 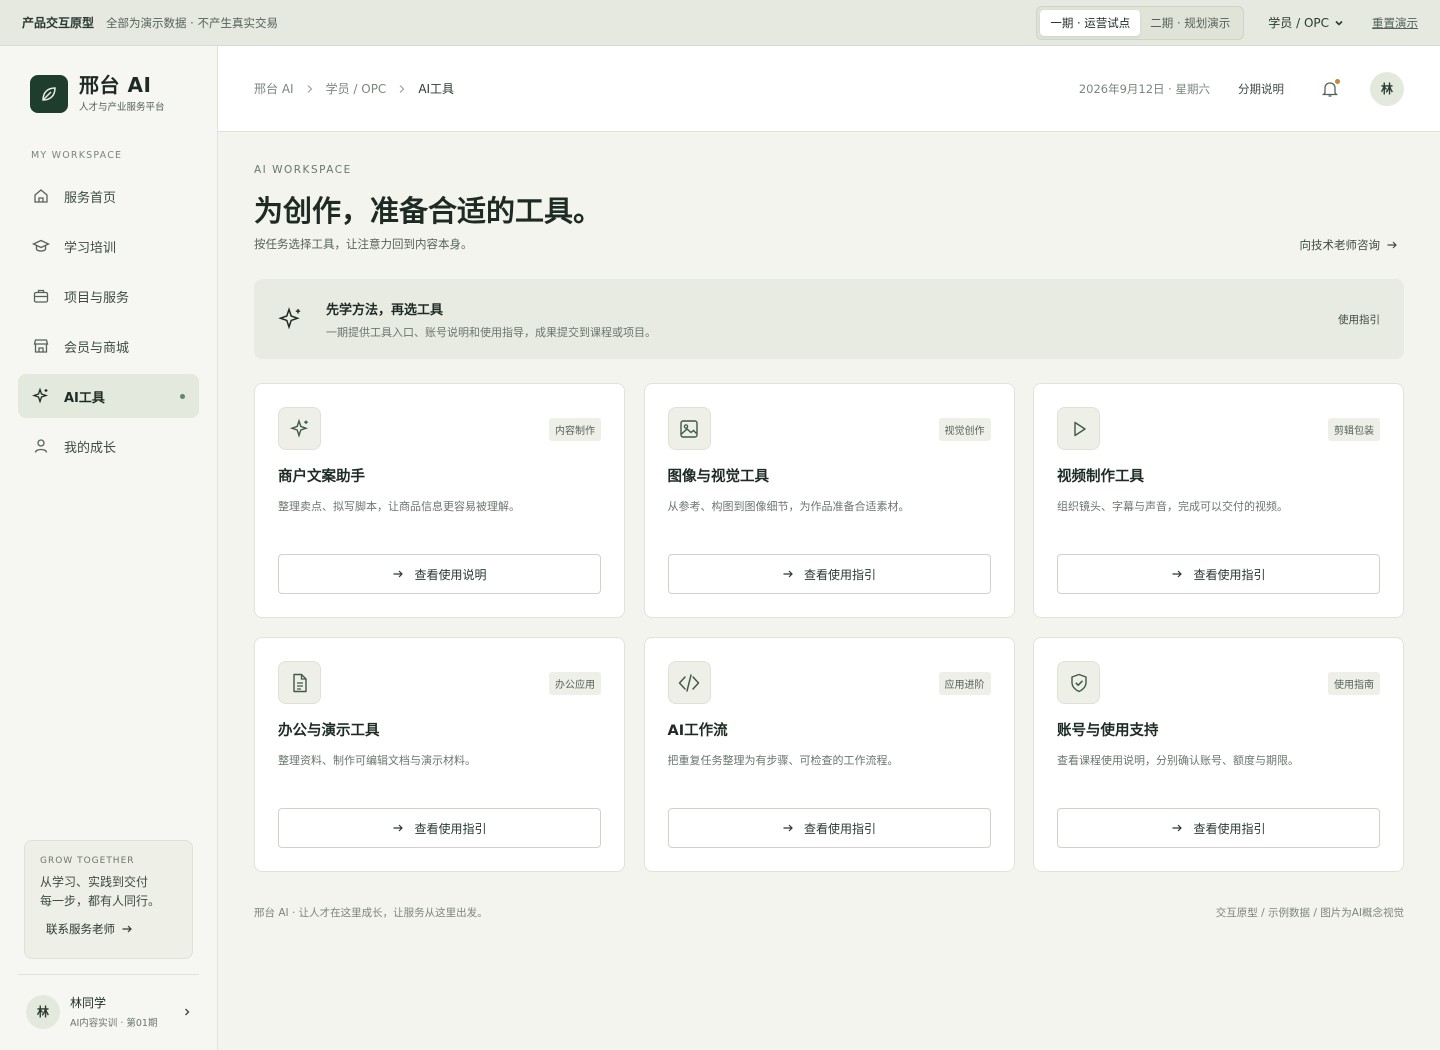 What do you see at coordinates (399, 506) in the screenshot?
I see `tool-description: 整理卖点、拟写脚本，让商品信息更容易被理解。` at bounding box center [399, 506].